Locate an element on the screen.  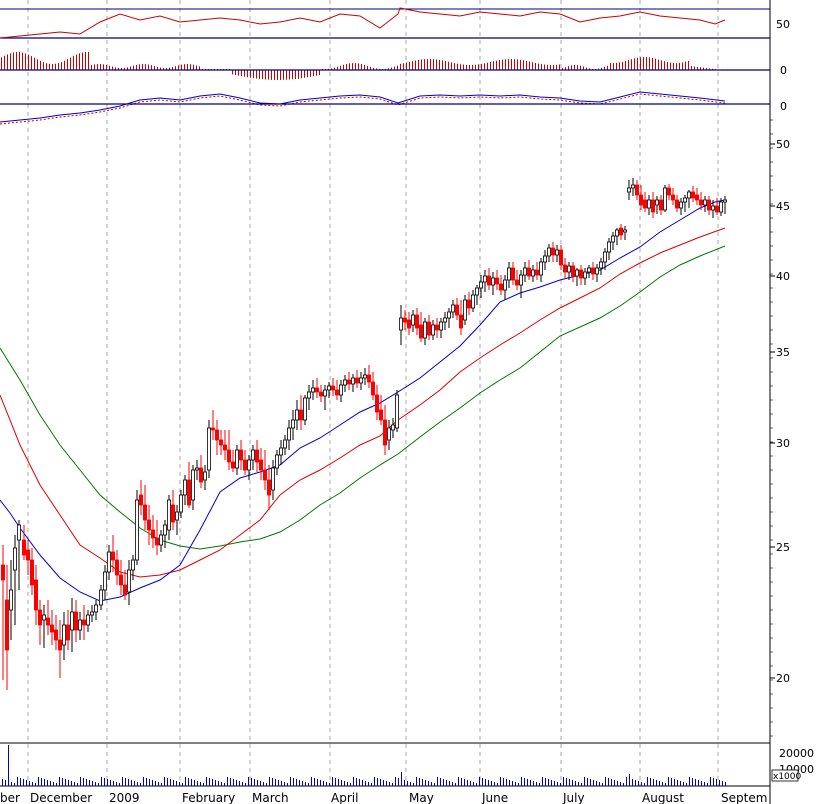
price-tick-35: 35 is located at coordinates (783, 352).